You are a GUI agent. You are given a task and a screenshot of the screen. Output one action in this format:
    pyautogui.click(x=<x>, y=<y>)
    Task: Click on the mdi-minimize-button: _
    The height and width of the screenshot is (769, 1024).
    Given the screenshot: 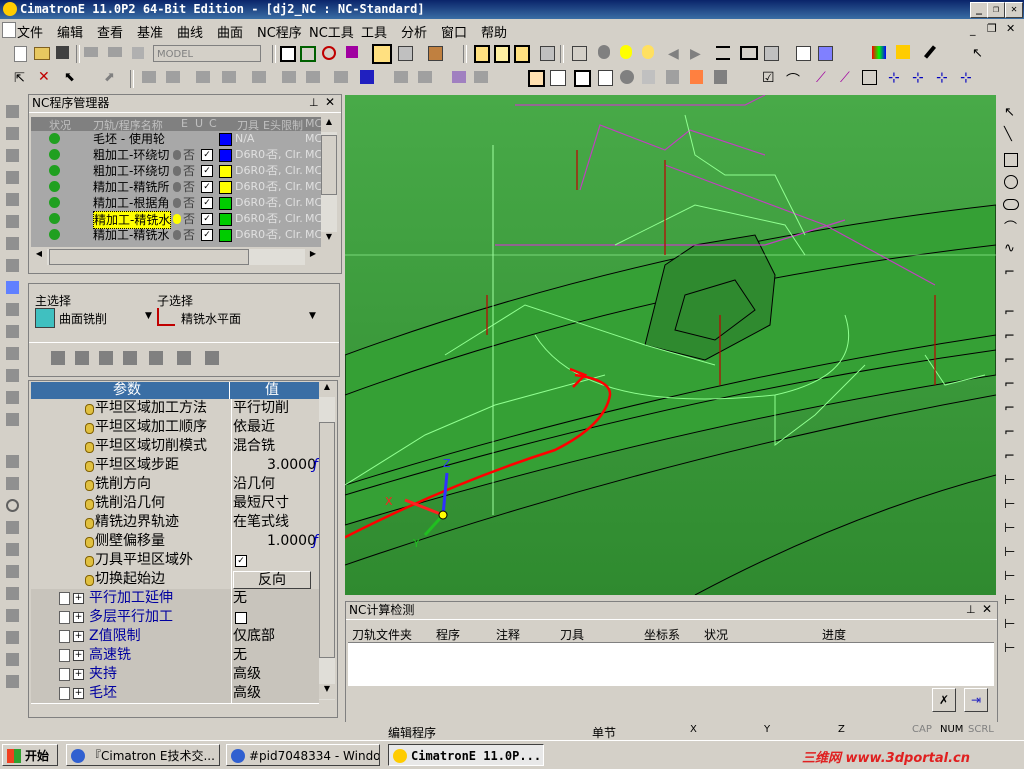 What is the action you would take?
    pyautogui.click(x=973, y=29)
    